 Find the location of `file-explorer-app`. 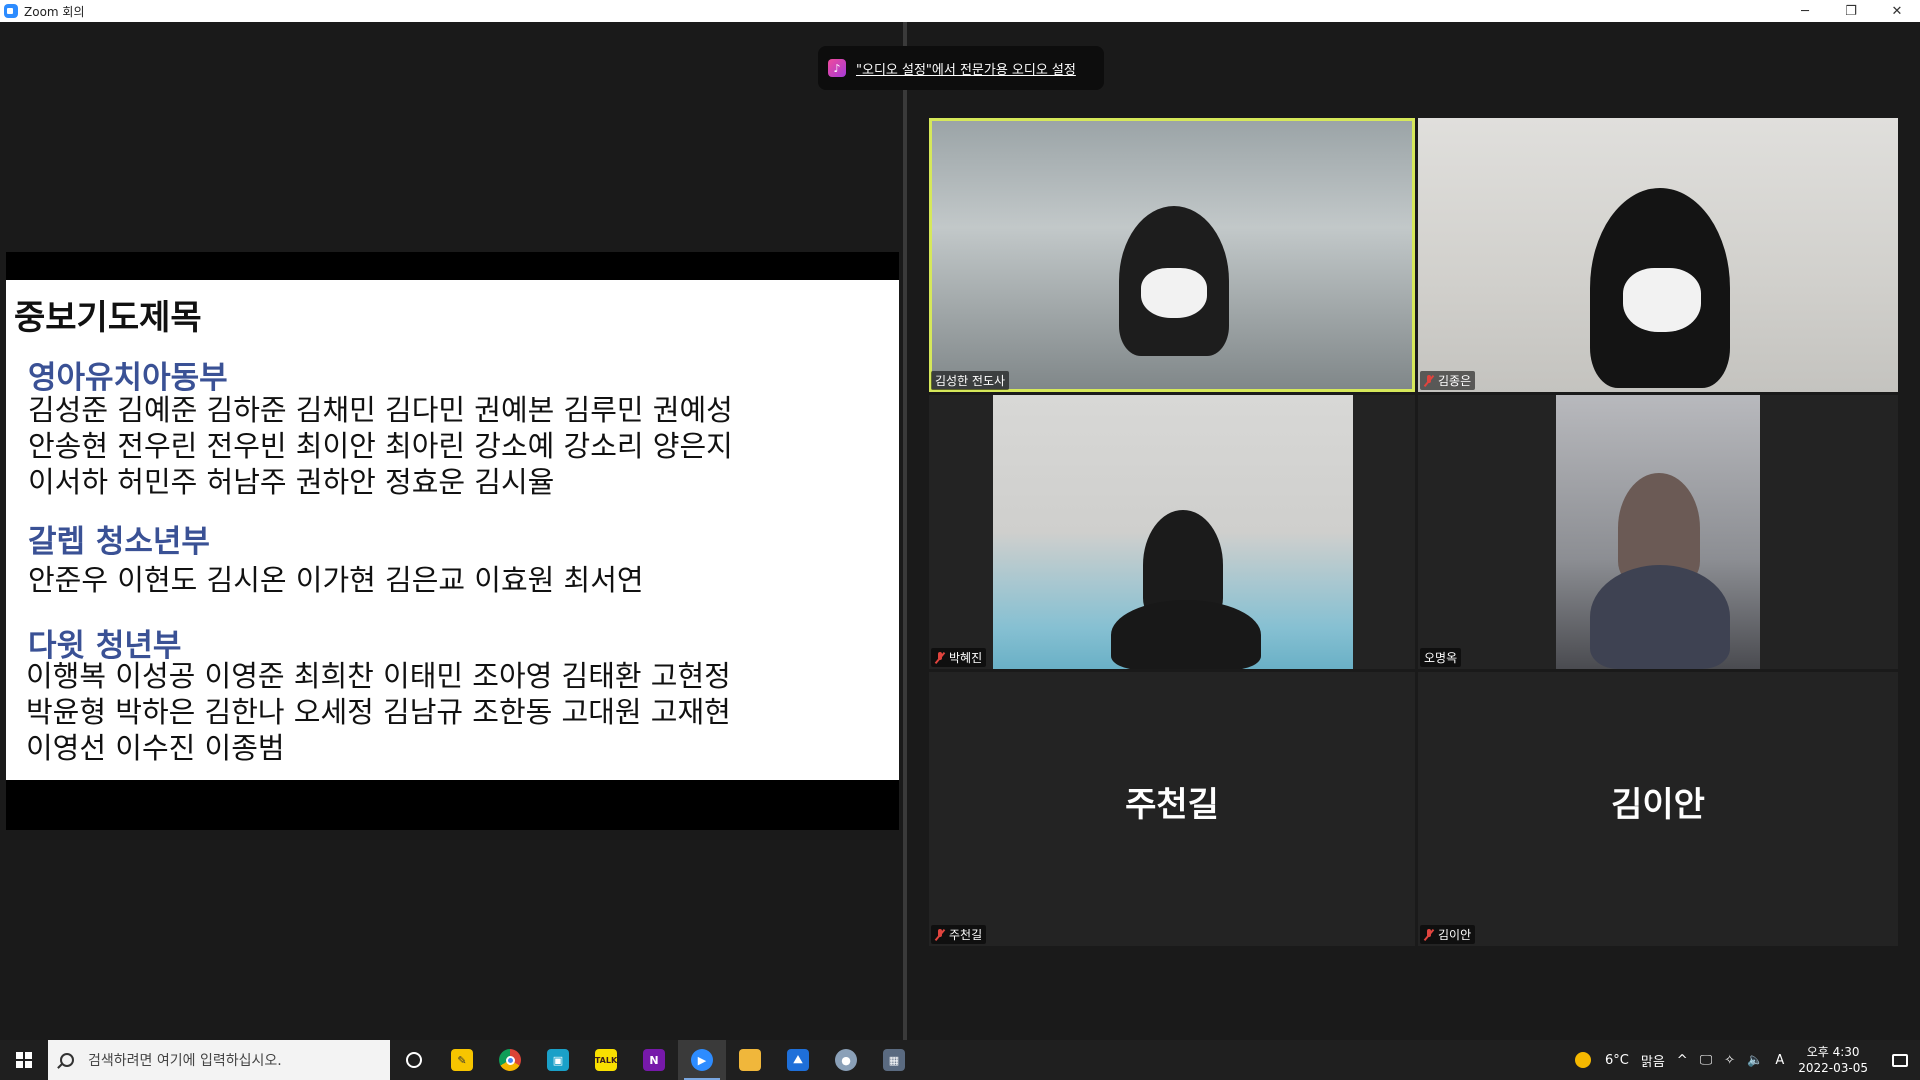

file-explorer-app is located at coordinates (750, 1060).